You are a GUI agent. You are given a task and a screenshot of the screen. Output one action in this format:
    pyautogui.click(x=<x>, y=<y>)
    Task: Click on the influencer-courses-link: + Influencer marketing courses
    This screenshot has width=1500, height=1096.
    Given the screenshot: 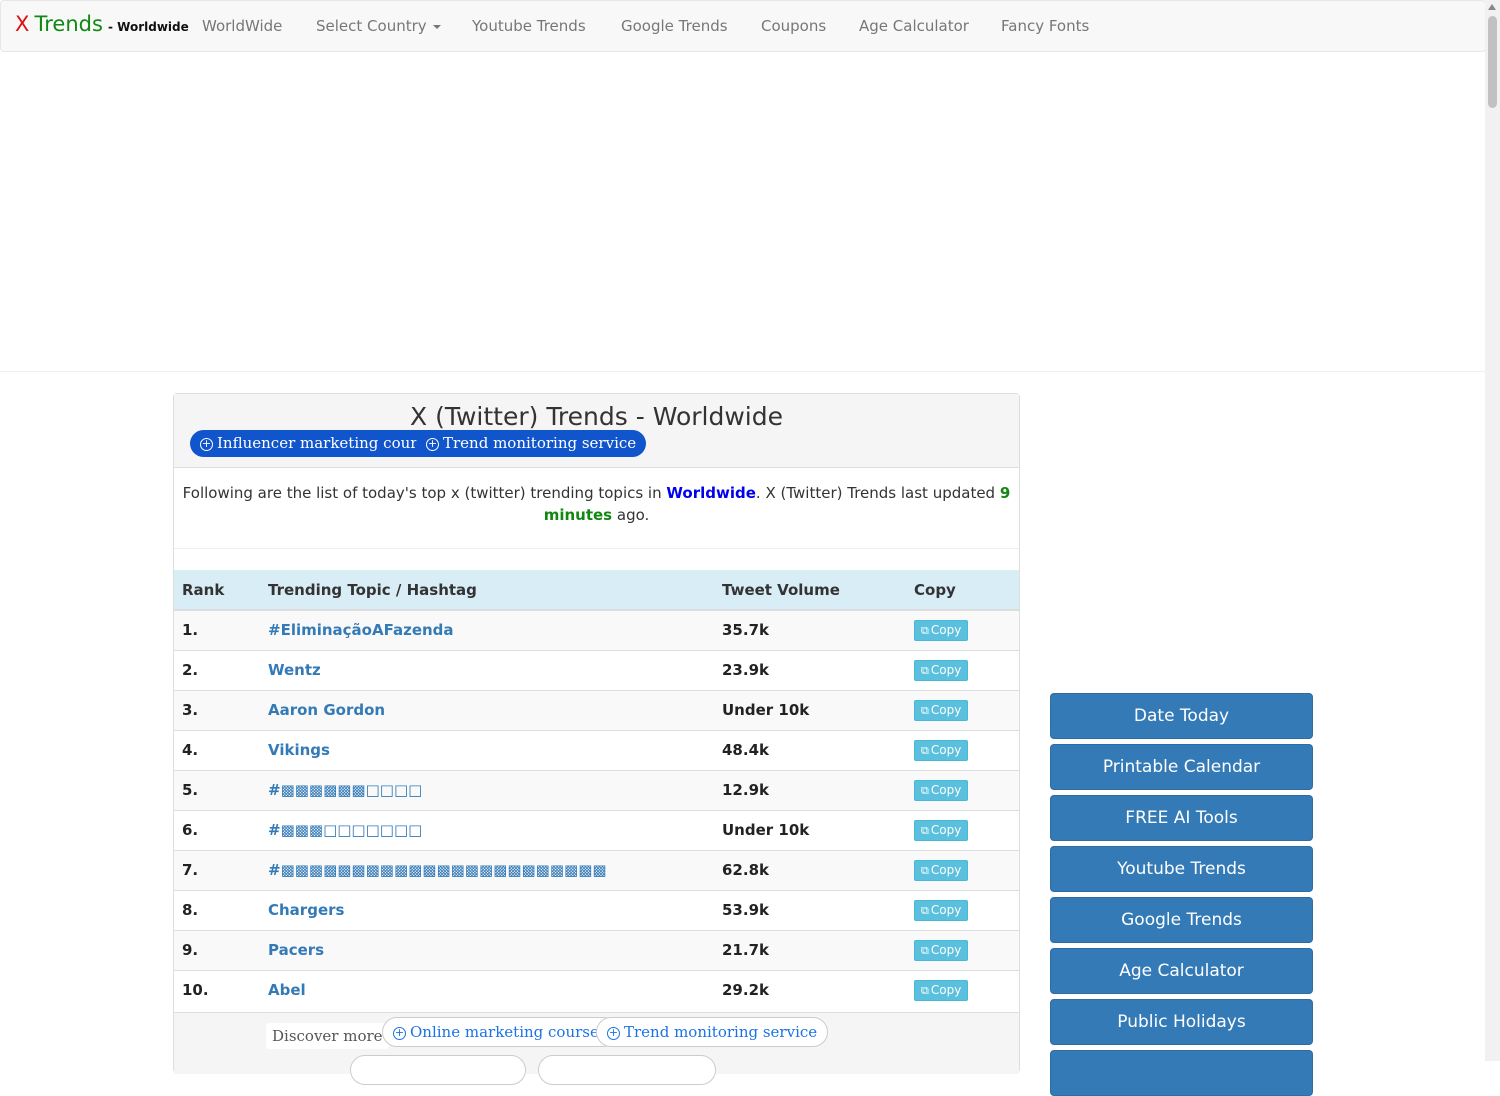 What is the action you would take?
    pyautogui.click(x=321, y=443)
    